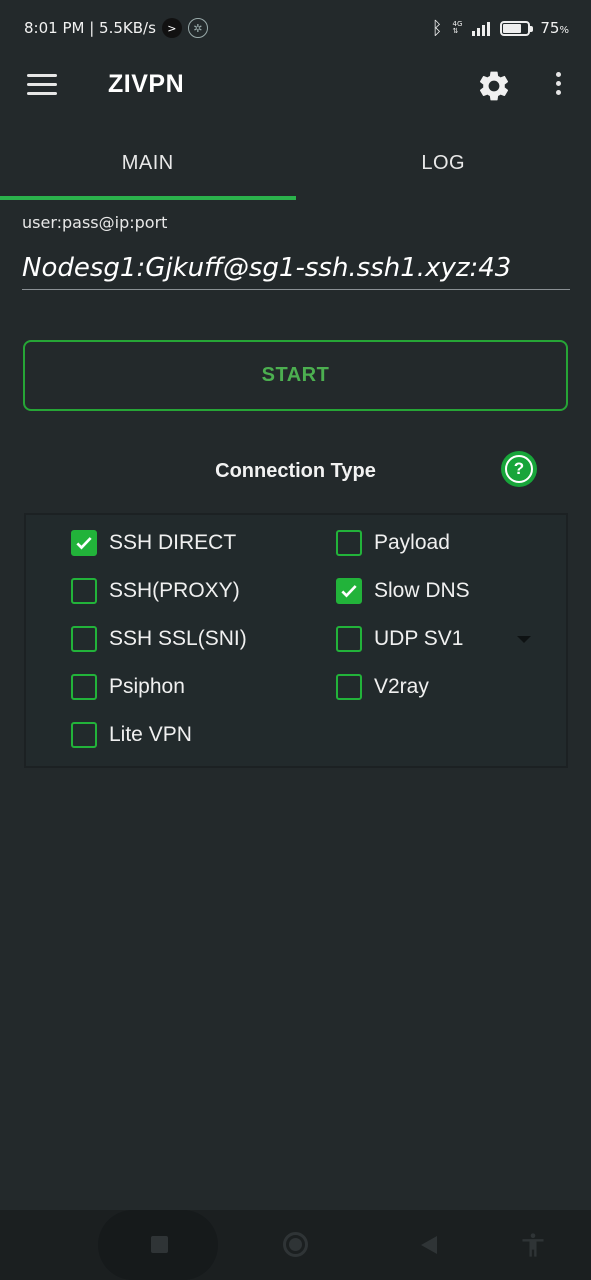 Image resolution: width=591 pixels, height=1280 pixels. What do you see at coordinates (295, 28) in the screenshot?
I see `status-bar: 8:01 PM | 5.5KB/s > ✲ ᛒ 4G ⇅ 75%` at bounding box center [295, 28].